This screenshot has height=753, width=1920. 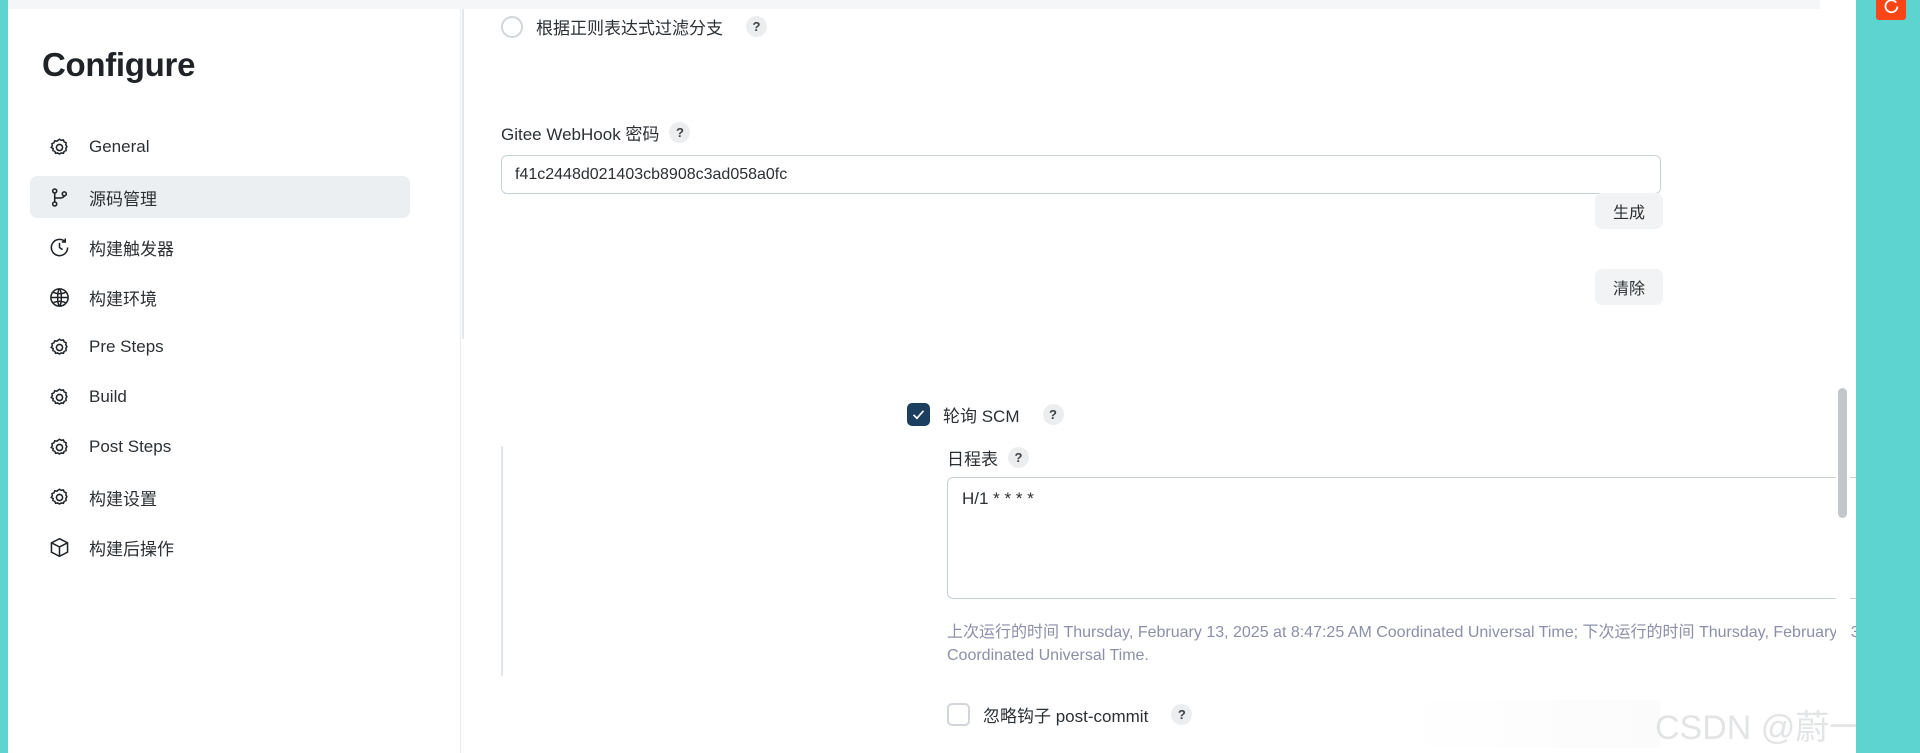 I want to click on sidebar-item-label: General, so click(x=119, y=146).